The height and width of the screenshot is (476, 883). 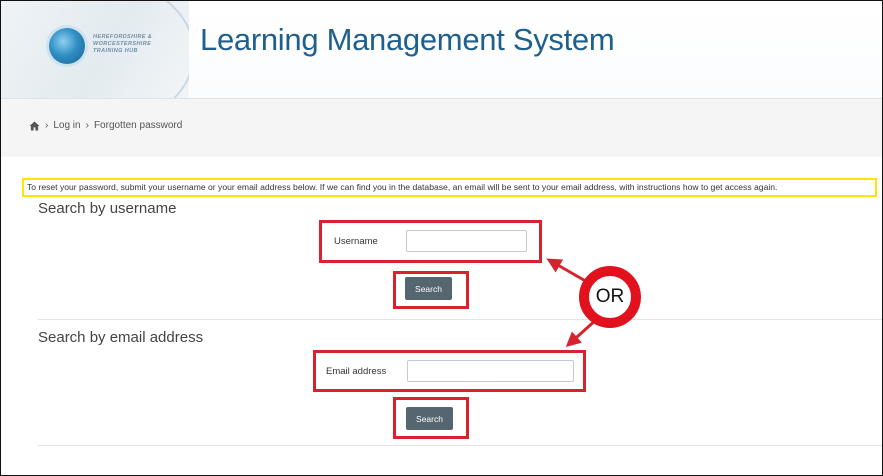 I want to click on breadcrumb: › Log in › Forgotten password, so click(x=105, y=125).